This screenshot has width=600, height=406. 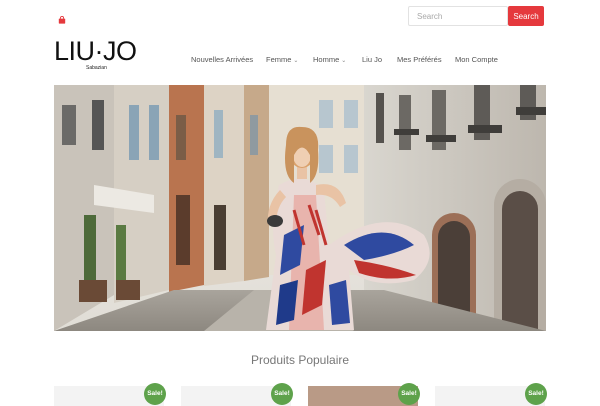 I want to click on shopping-bag-icon, so click(x=62, y=17).